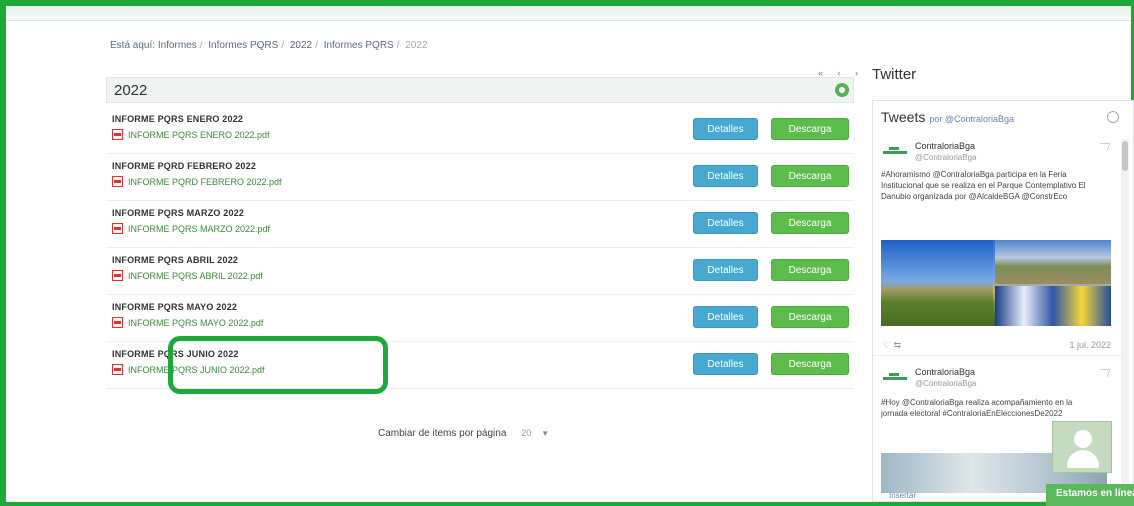  I want to click on highlight-annotation, so click(278, 365).